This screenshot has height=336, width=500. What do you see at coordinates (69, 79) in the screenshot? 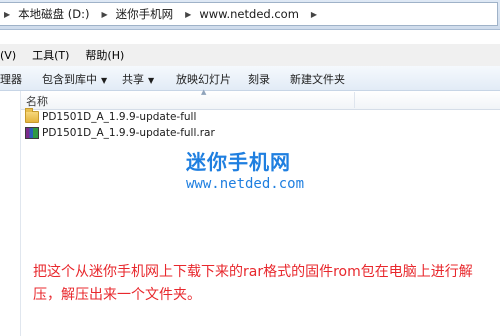
I see `include-in-library-label: 包含到库中` at bounding box center [69, 79].